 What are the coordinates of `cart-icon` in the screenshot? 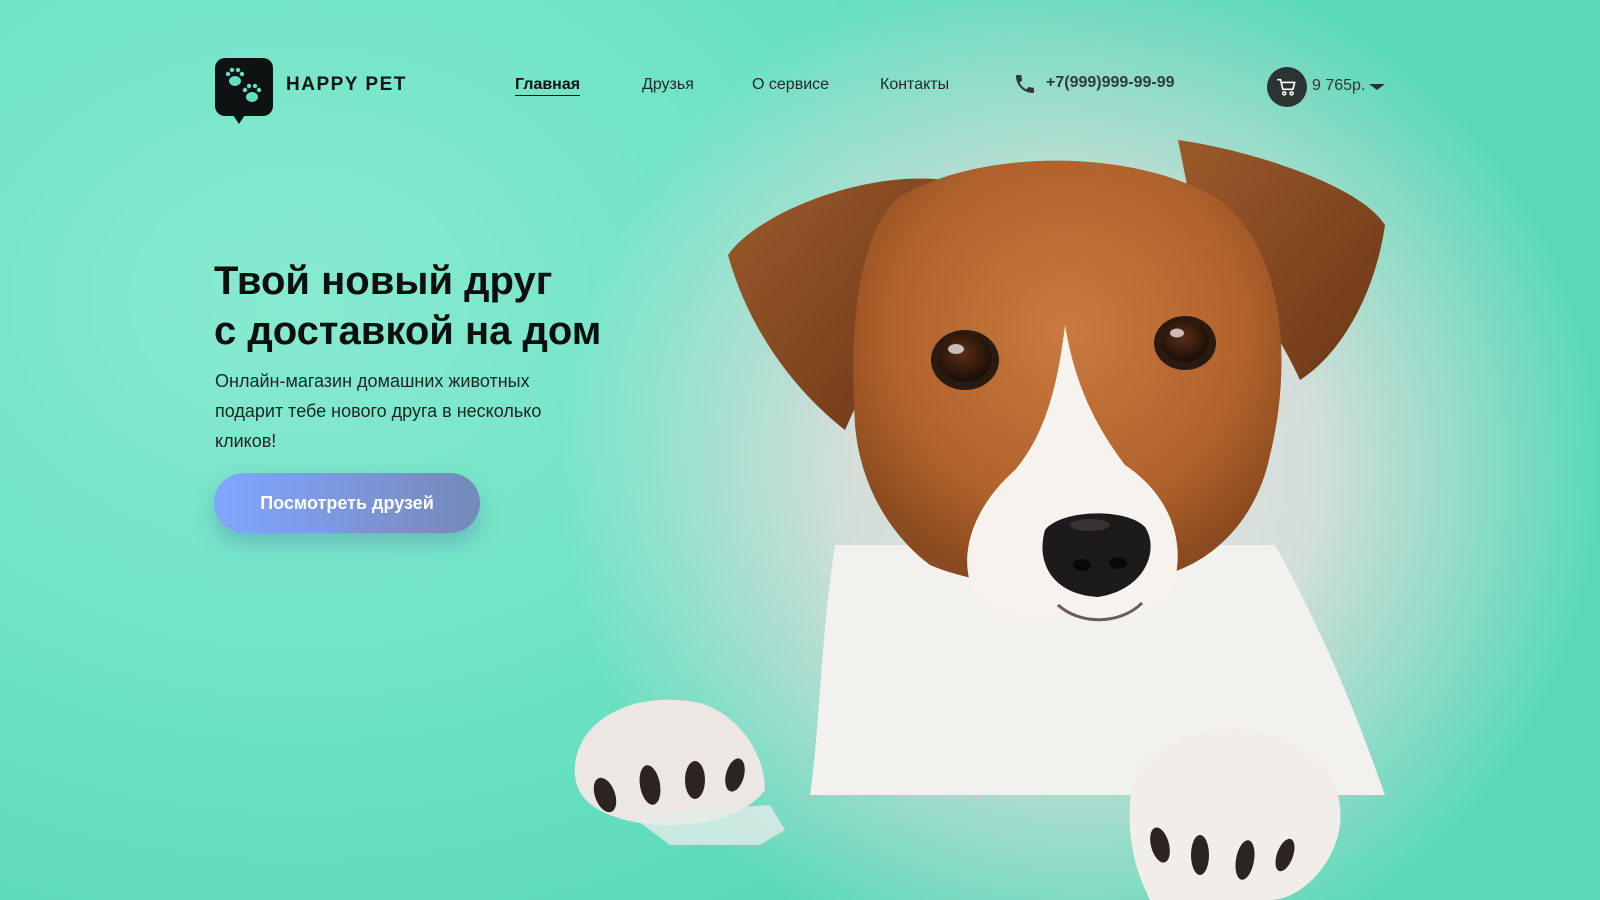 It's located at (1286, 87).